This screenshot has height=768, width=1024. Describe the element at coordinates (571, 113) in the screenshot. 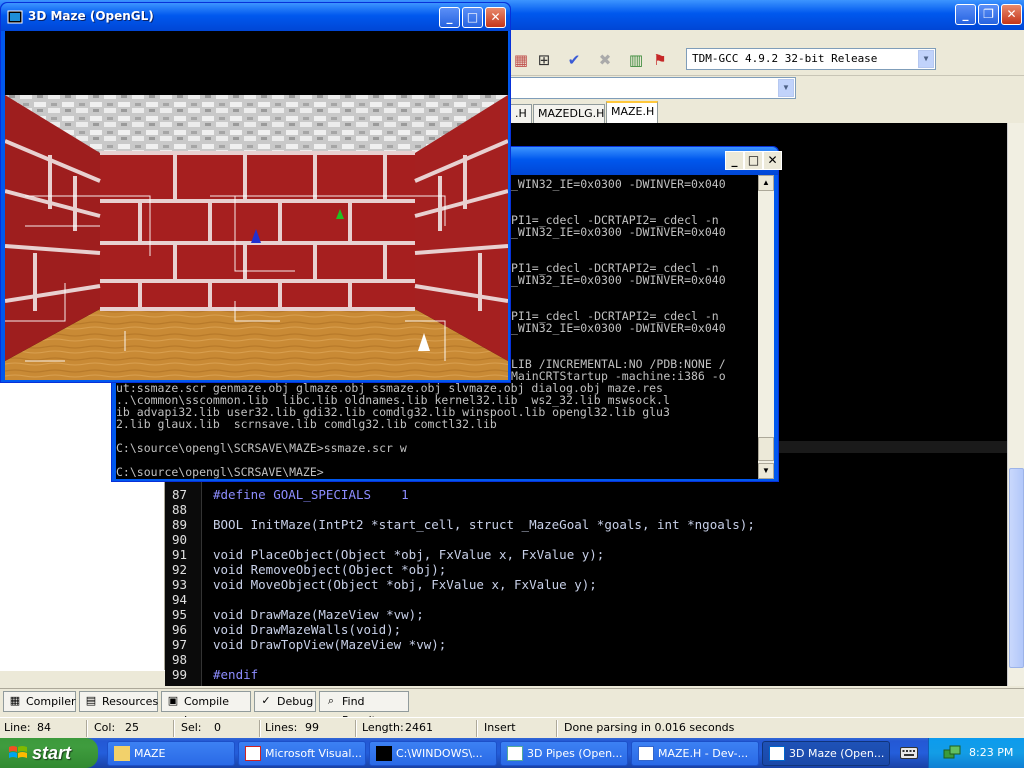

I see `tab-label: MAZEDLG.H` at that location.